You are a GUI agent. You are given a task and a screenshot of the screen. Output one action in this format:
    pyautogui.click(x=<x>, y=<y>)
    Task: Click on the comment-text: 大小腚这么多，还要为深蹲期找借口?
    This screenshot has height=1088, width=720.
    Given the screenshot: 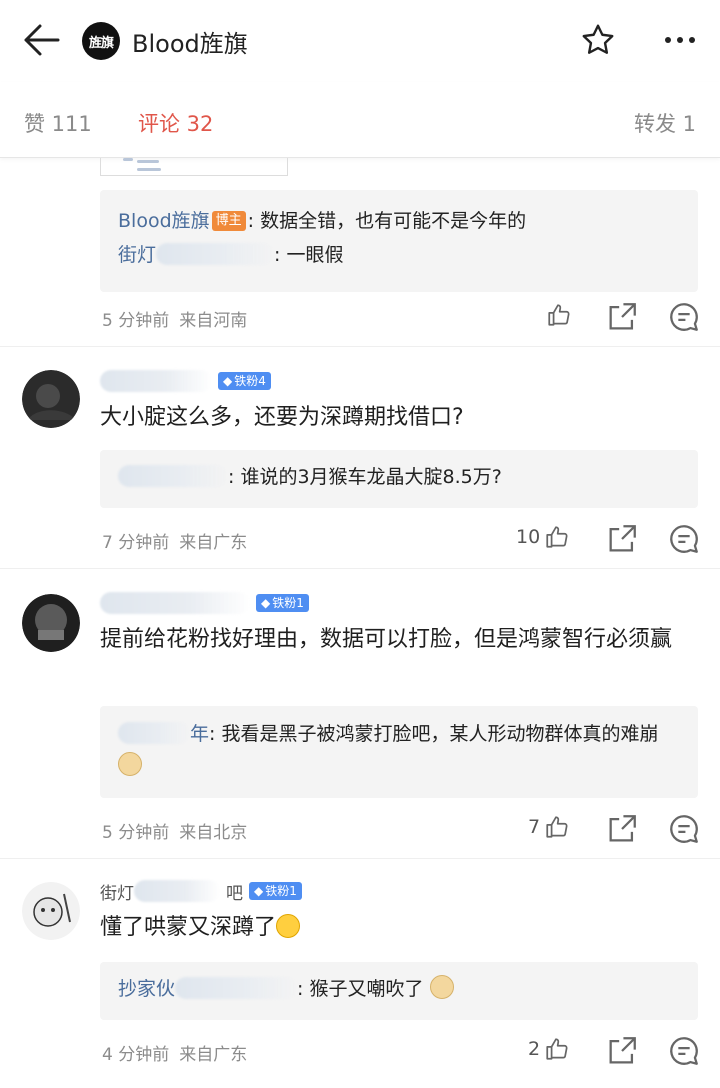 What is the action you would take?
    pyautogui.click(x=282, y=417)
    